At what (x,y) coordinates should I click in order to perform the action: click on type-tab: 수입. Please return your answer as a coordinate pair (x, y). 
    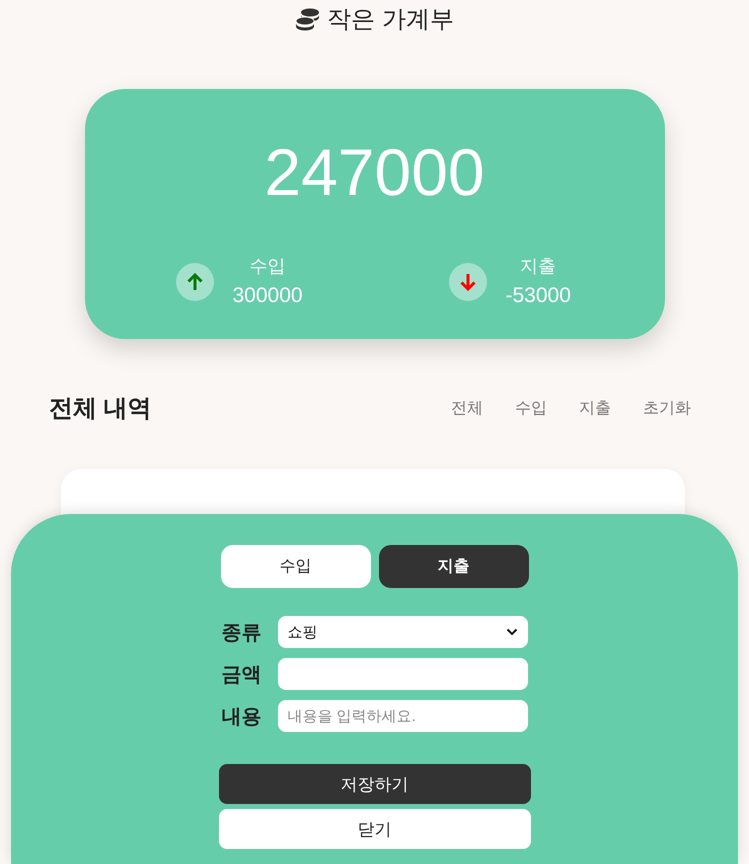
    Looking at the image, I should click on (295, 566).